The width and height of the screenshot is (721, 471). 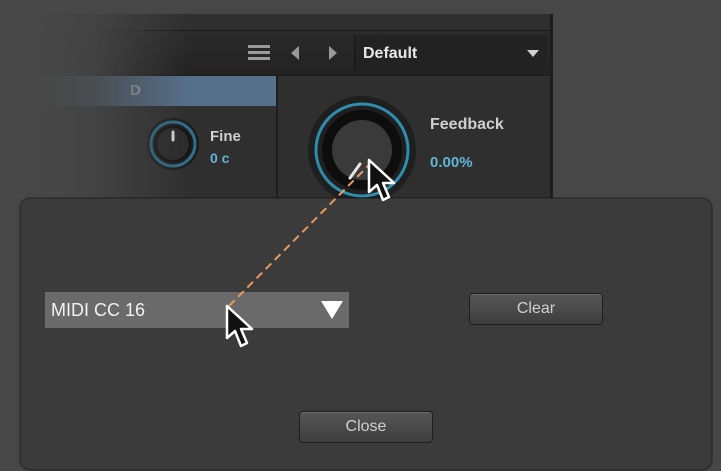 I want to click on section-header-label: D, so click(x=135, y=90).